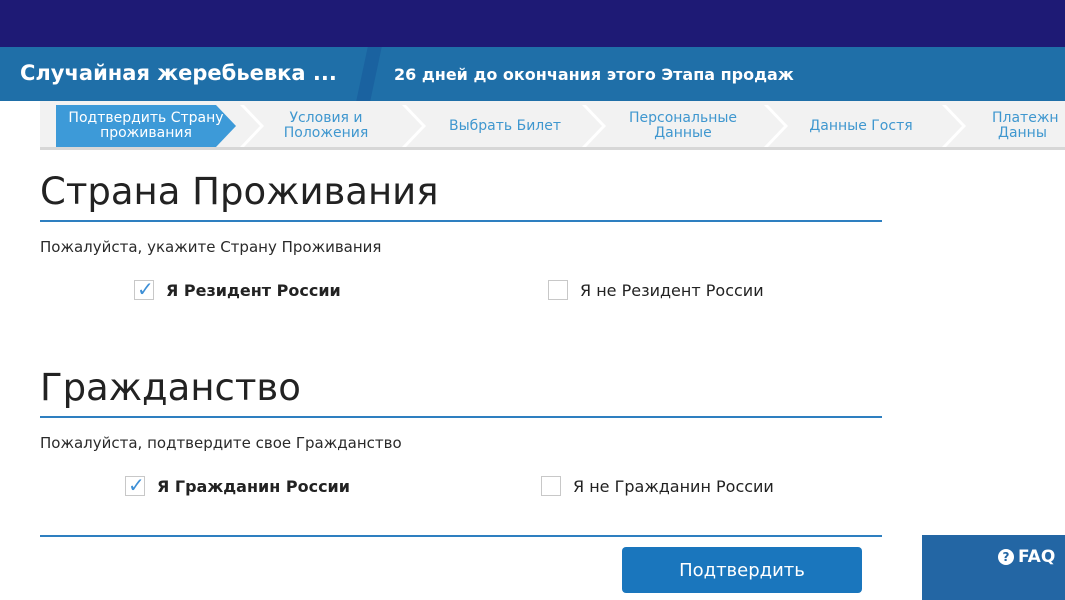 This screenshot has height=600, width=1065. What do you see at coordinates (239, 191) in the screenshot?
I see `residence-title: Страна Проживания` at bounding box center [239, 191].